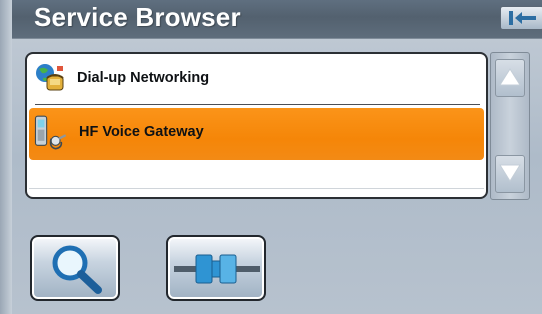 The image size is (542, 314). I want to click on scroll-up-button, so click(510, 78).